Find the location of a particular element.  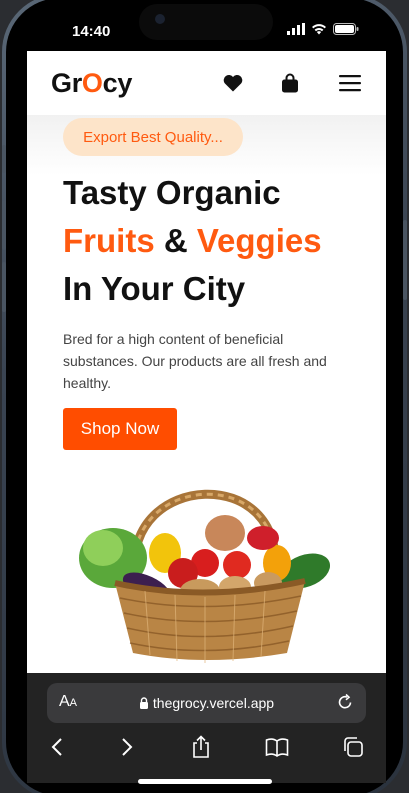

logo-text-start: Gr is located at coordinates (66, 82).